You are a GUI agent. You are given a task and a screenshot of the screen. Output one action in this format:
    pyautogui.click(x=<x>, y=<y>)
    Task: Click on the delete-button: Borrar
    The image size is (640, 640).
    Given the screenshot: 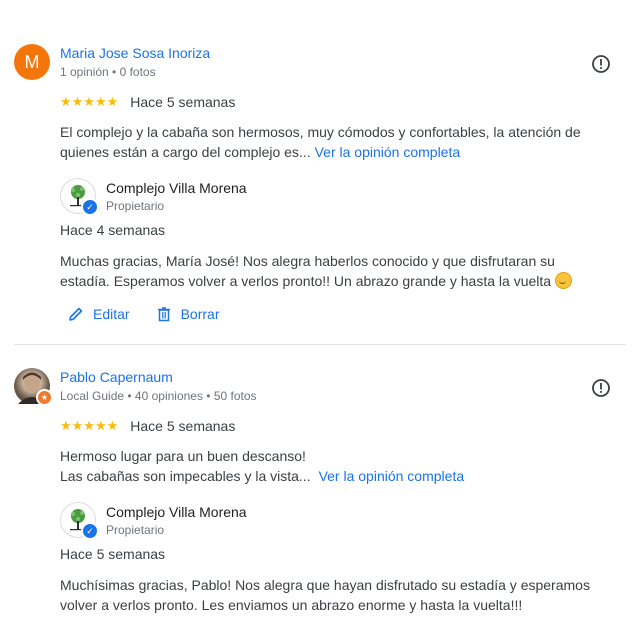 What is the action you would take?
    pyautogui.click(x=188, y=314)
    